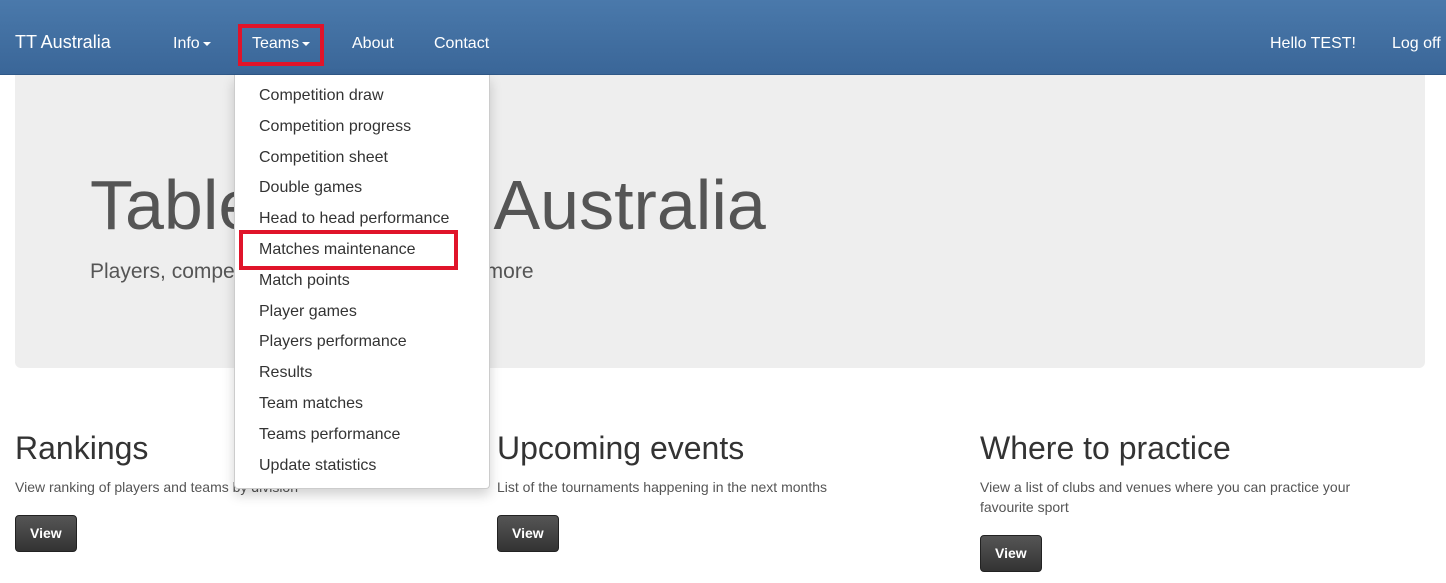  What do you see at coordinates (362, 250) in the screenshot?
I see `menu-item-matches-maintenance: Matches maintenance` at bounding box center [362, 250].